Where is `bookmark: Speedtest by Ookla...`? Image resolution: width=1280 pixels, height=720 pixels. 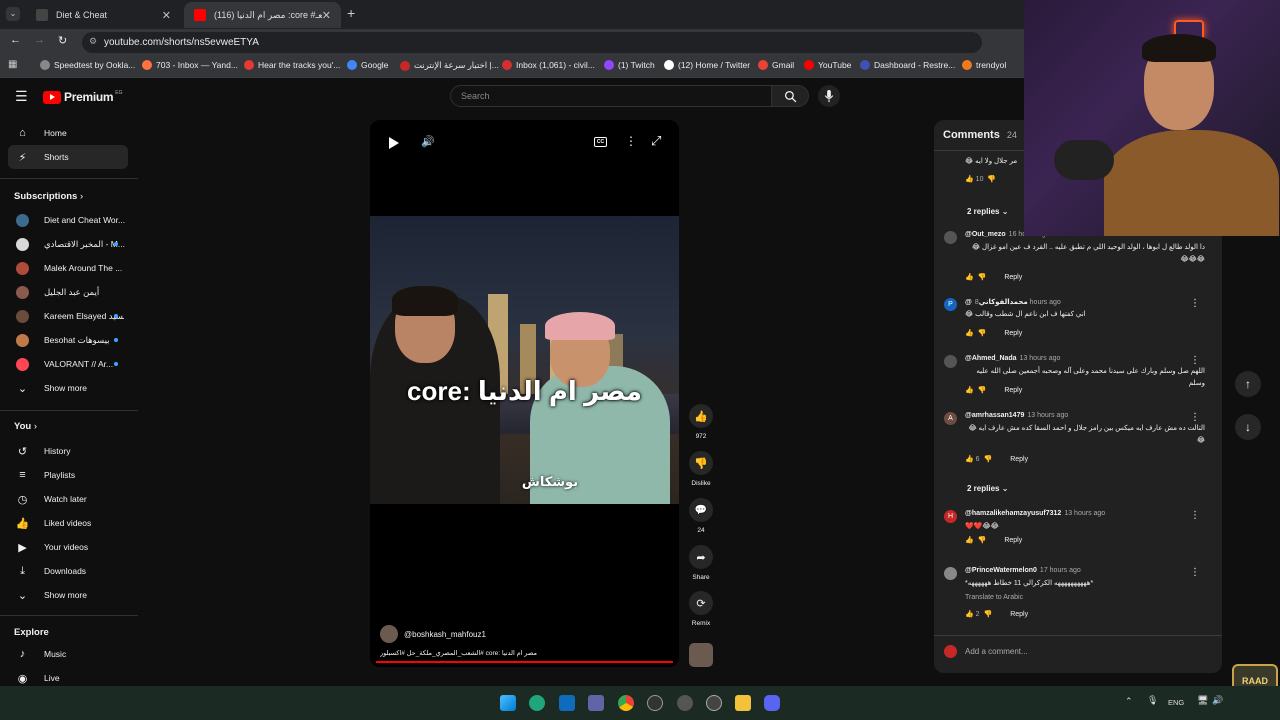
bookmark: Speedtest by Ookla... is located at coordinates (87, 65).